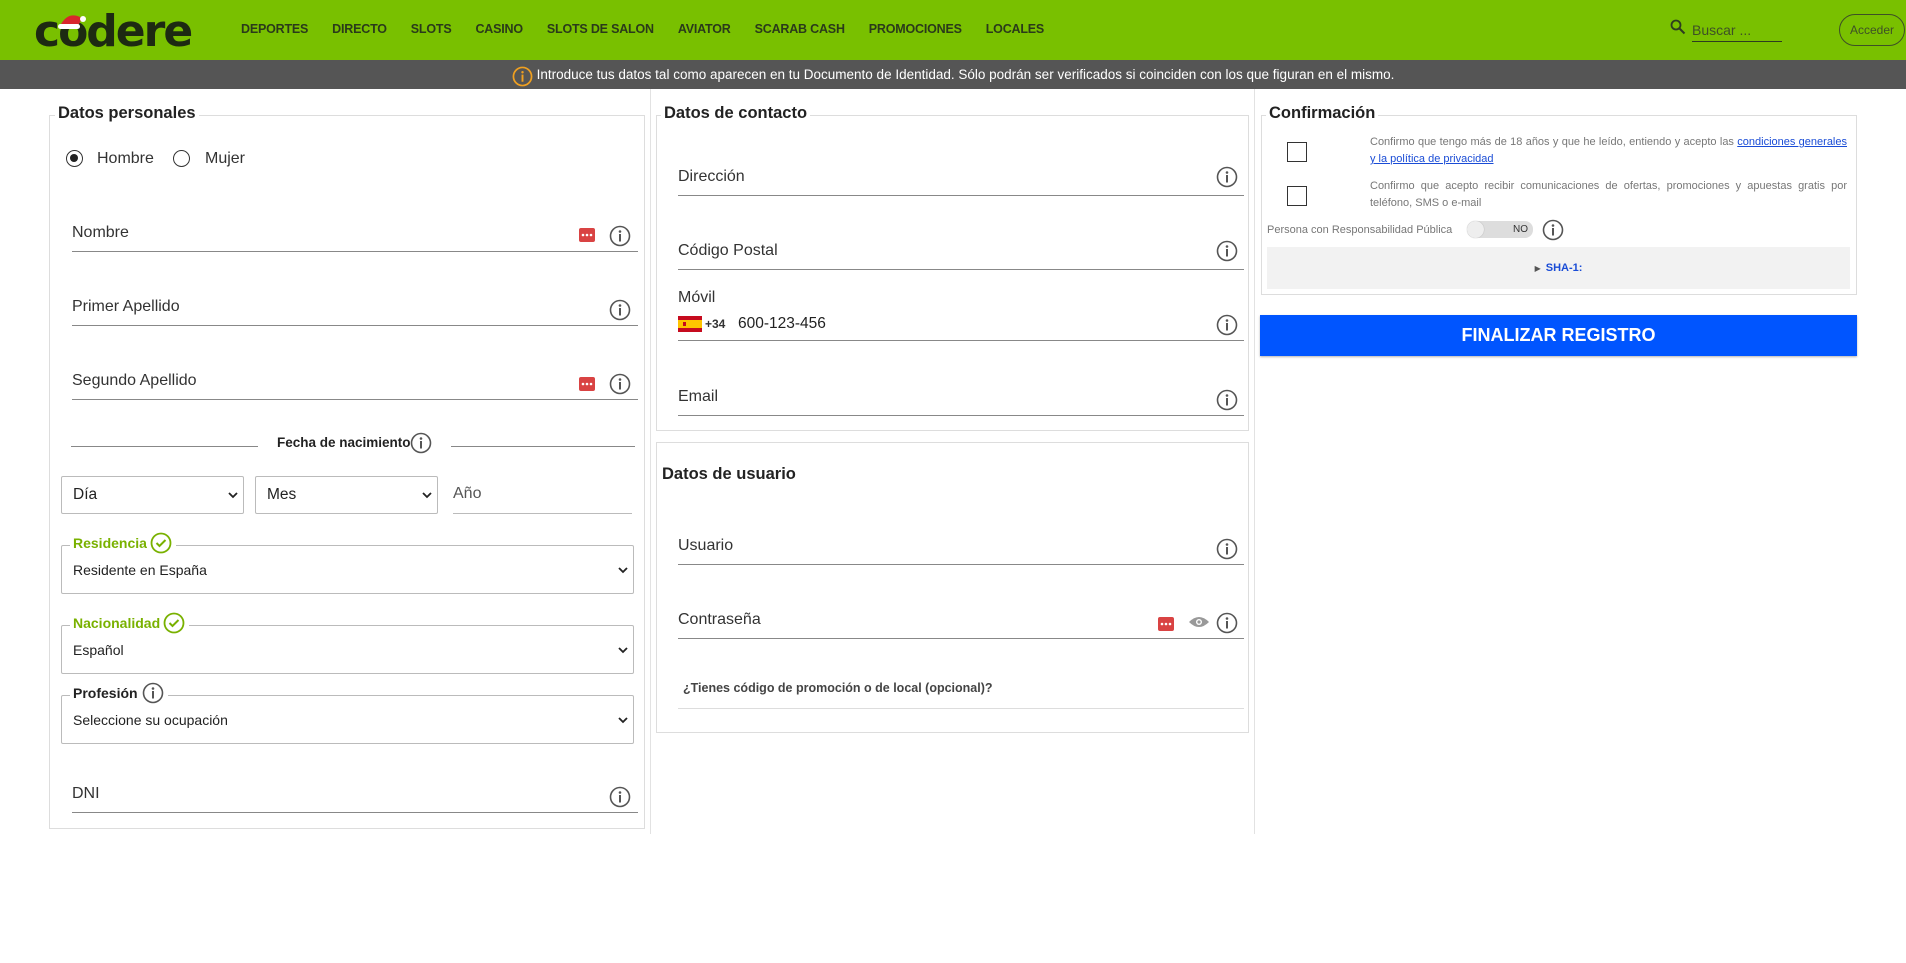  What do you see at coordinates (1199, 622) in the screenshot?
I see `eye-icon` at bounding box center [1199, 622].